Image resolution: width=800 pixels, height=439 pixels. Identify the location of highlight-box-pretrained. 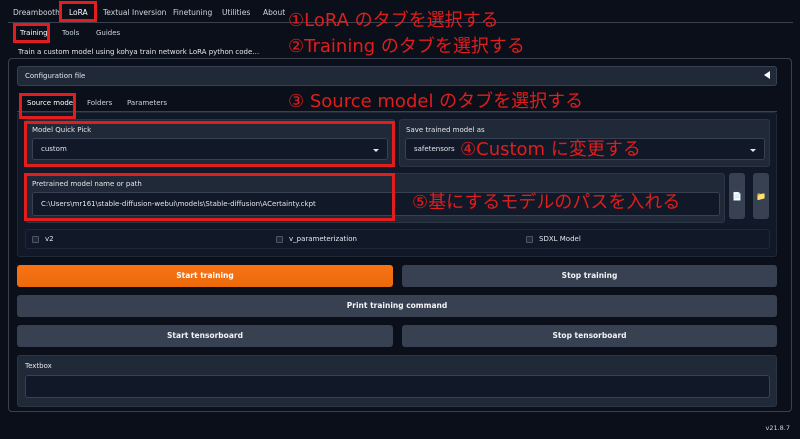
(209, 197).